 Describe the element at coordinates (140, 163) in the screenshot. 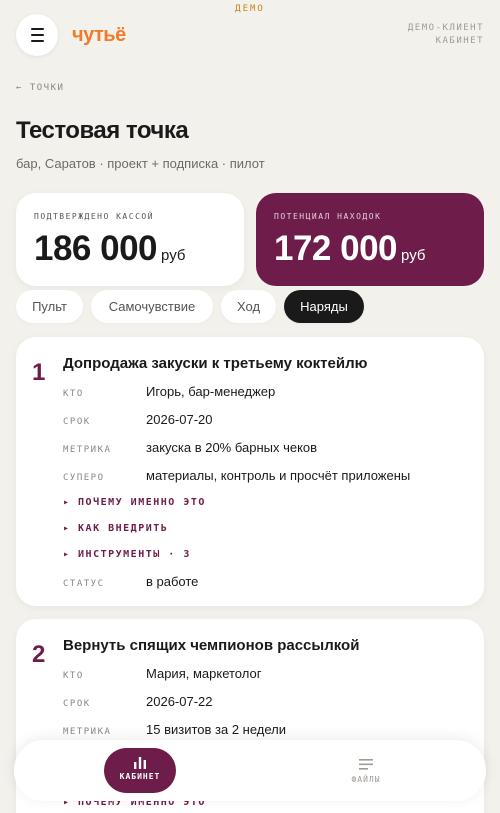

I see `page-subtitle: бар, Саратов · проект + подписка · пилот` at that location.